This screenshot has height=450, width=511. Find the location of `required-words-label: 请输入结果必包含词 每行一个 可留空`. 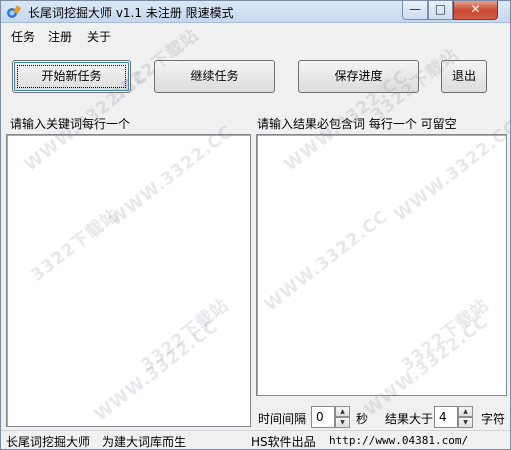

required-words-label: 请输入结果必包含词 每行一个 可留空 is located at coordinates (357, 124).